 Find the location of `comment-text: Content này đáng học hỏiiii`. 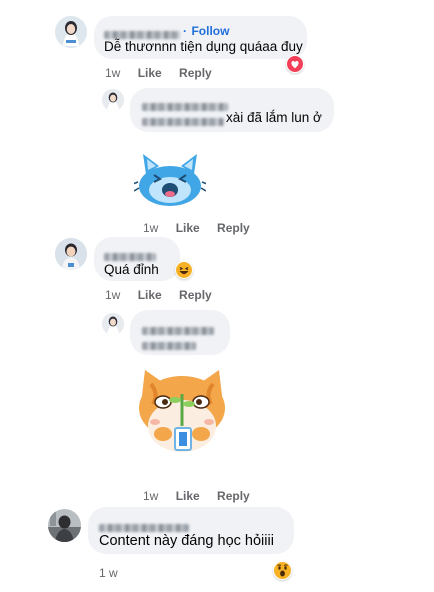

comment-text: Content này đáng học hỏiiii is located at coordinates (186, 541).